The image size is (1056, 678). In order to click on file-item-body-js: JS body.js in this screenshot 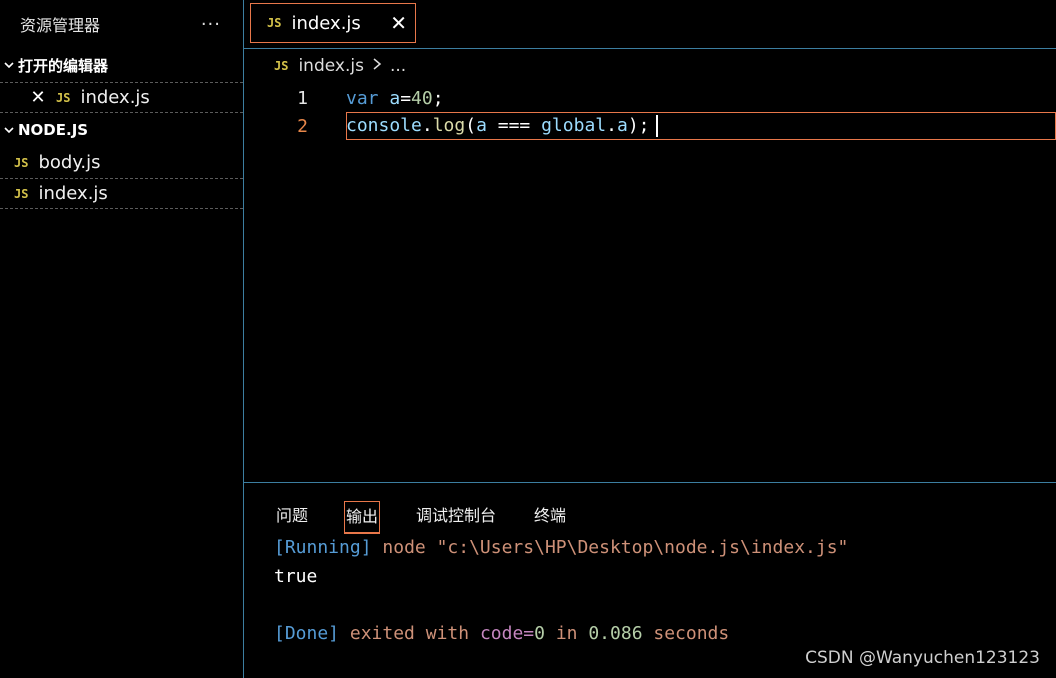, I will do `click(121, 162)`.